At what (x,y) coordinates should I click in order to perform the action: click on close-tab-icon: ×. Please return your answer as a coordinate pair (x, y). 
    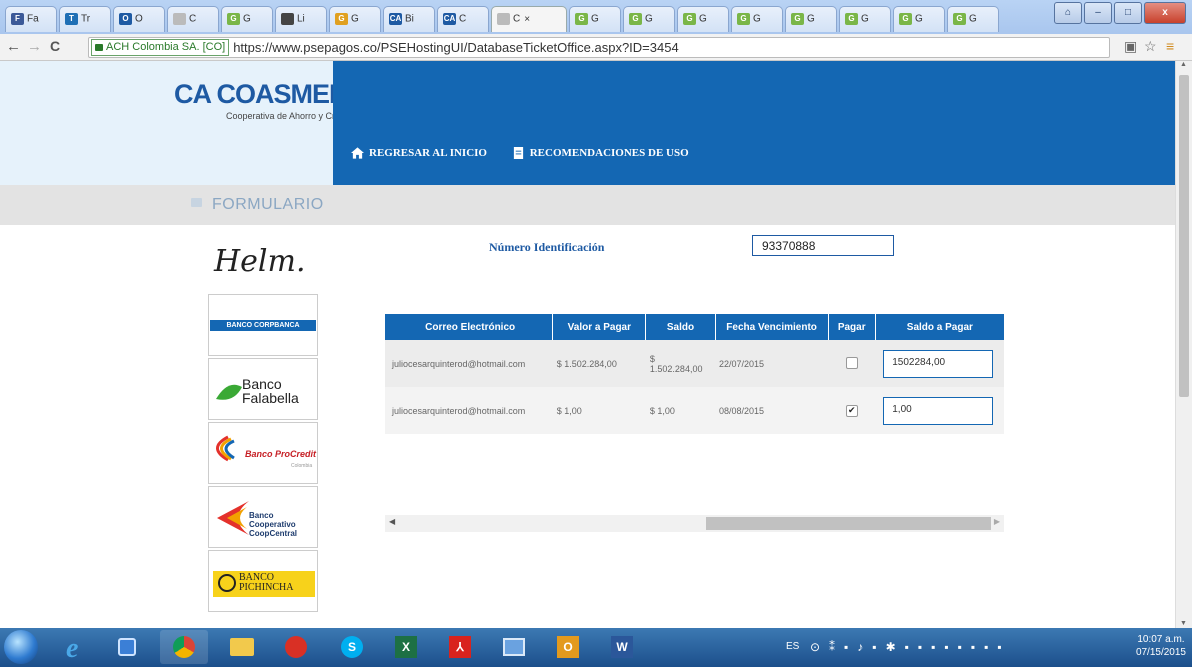
    Looking at the image, I should click on (527, 19).